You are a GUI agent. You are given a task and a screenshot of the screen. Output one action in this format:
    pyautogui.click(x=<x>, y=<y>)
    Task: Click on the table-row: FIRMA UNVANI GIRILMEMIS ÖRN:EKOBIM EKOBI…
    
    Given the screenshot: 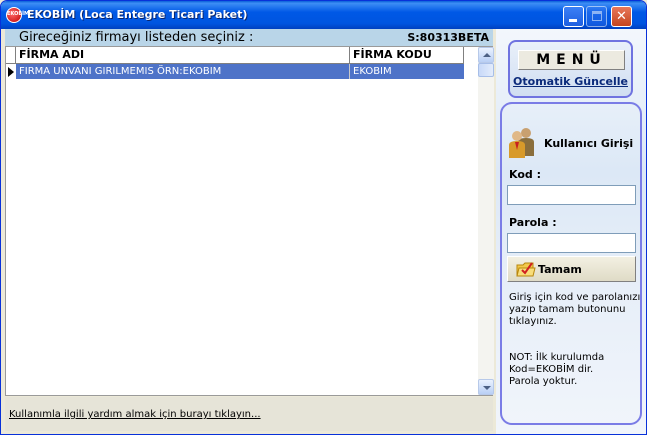 What is the action you would take?
    pyautogui.click(x=240, y=71)
    